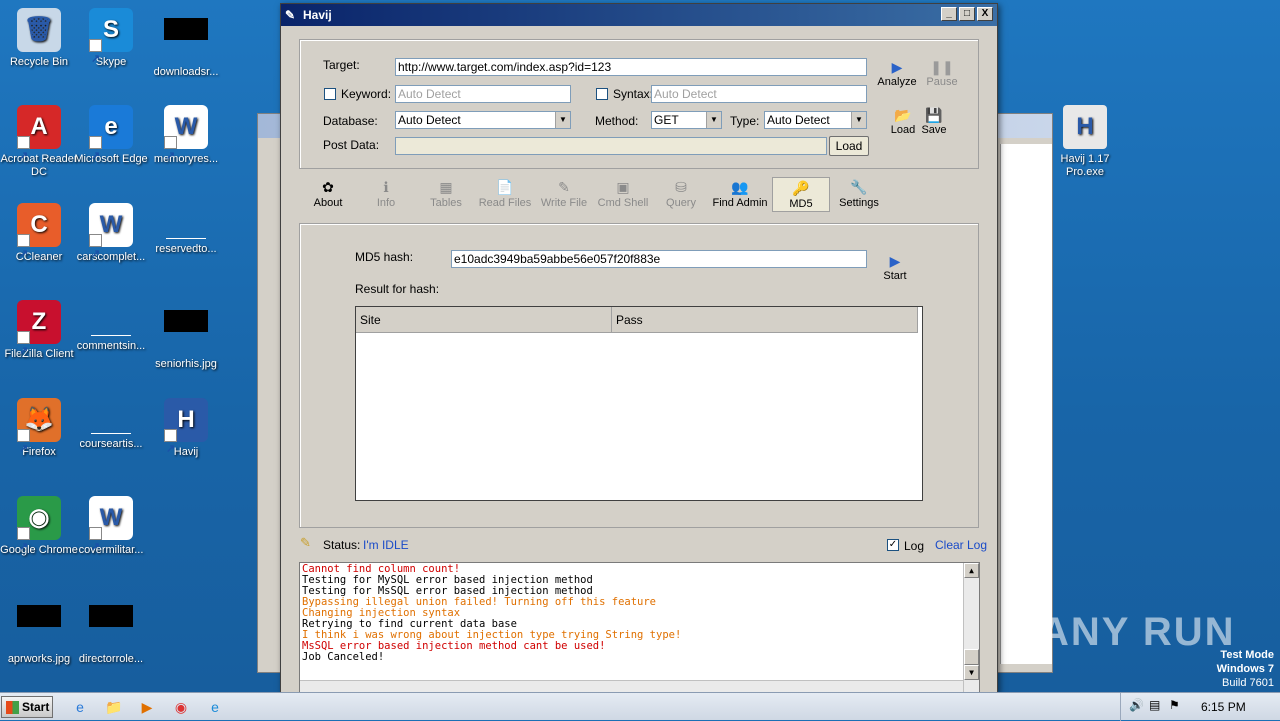  Describe the element at coordinates (328, 194) in the screenshot. I see `tab-about: ✿ About` at that location.